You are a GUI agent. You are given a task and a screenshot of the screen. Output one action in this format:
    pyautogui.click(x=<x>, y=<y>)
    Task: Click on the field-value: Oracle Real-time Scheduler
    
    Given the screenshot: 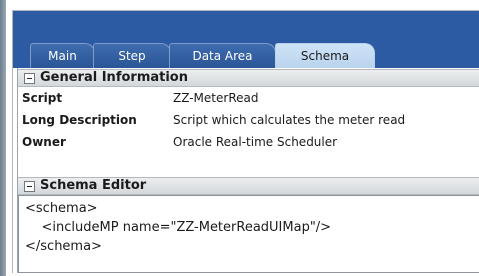 What is the action you would take?
    pyautogui.click(x=255, y=142)
    